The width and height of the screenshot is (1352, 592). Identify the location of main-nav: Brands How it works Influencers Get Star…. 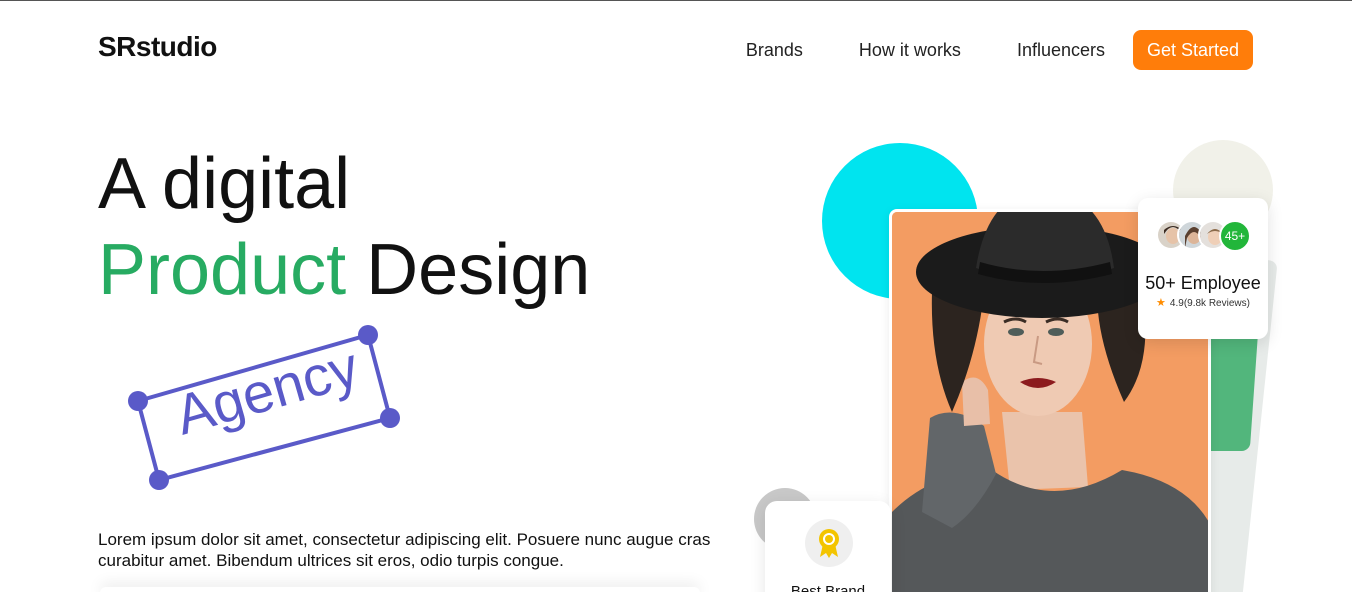
(999, 50).